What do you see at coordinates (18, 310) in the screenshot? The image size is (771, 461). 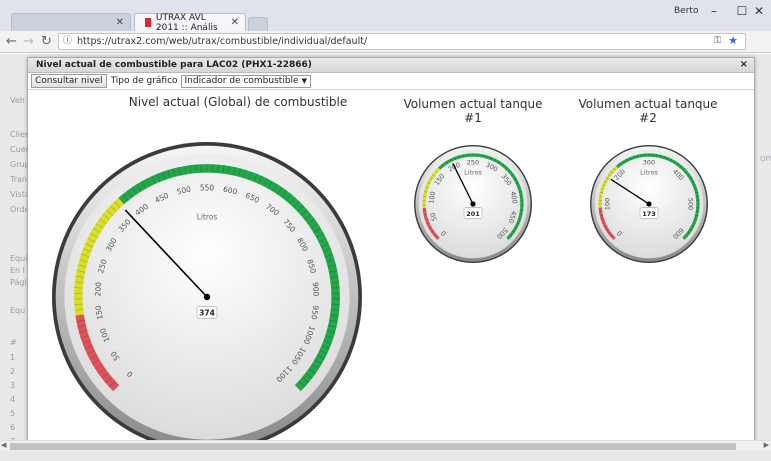 I see `background-item: Equ` at bounding box center [18, 310].